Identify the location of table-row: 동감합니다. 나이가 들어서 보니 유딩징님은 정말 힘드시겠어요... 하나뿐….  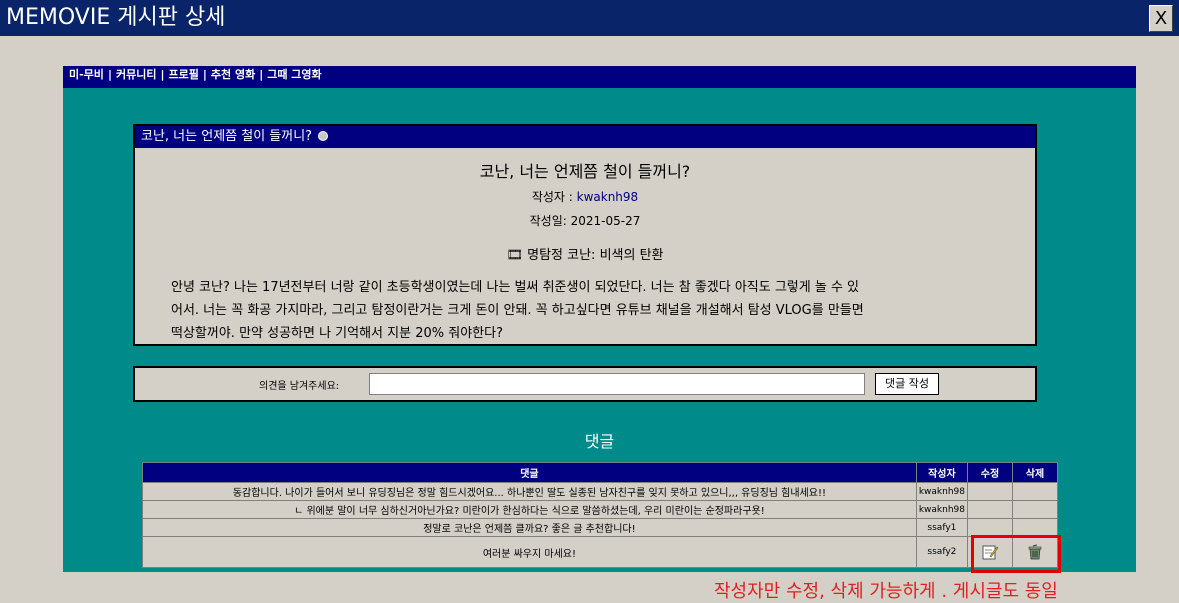
(600, 491).